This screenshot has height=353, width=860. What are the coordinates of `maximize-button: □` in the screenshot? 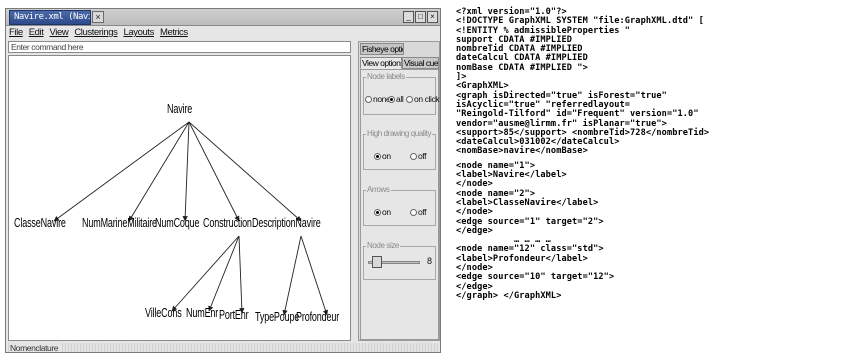 It's located at (420, 17).